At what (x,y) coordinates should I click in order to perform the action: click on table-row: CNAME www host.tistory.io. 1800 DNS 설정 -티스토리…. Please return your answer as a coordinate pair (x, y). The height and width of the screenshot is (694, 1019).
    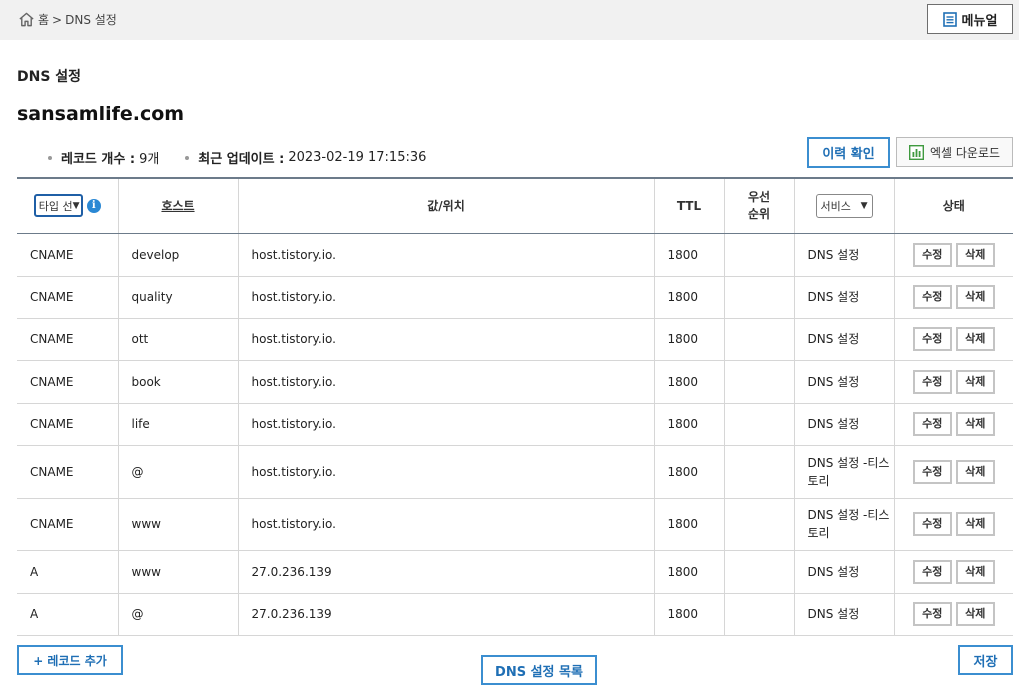
    Looking at the image, I should click on (515, 524).